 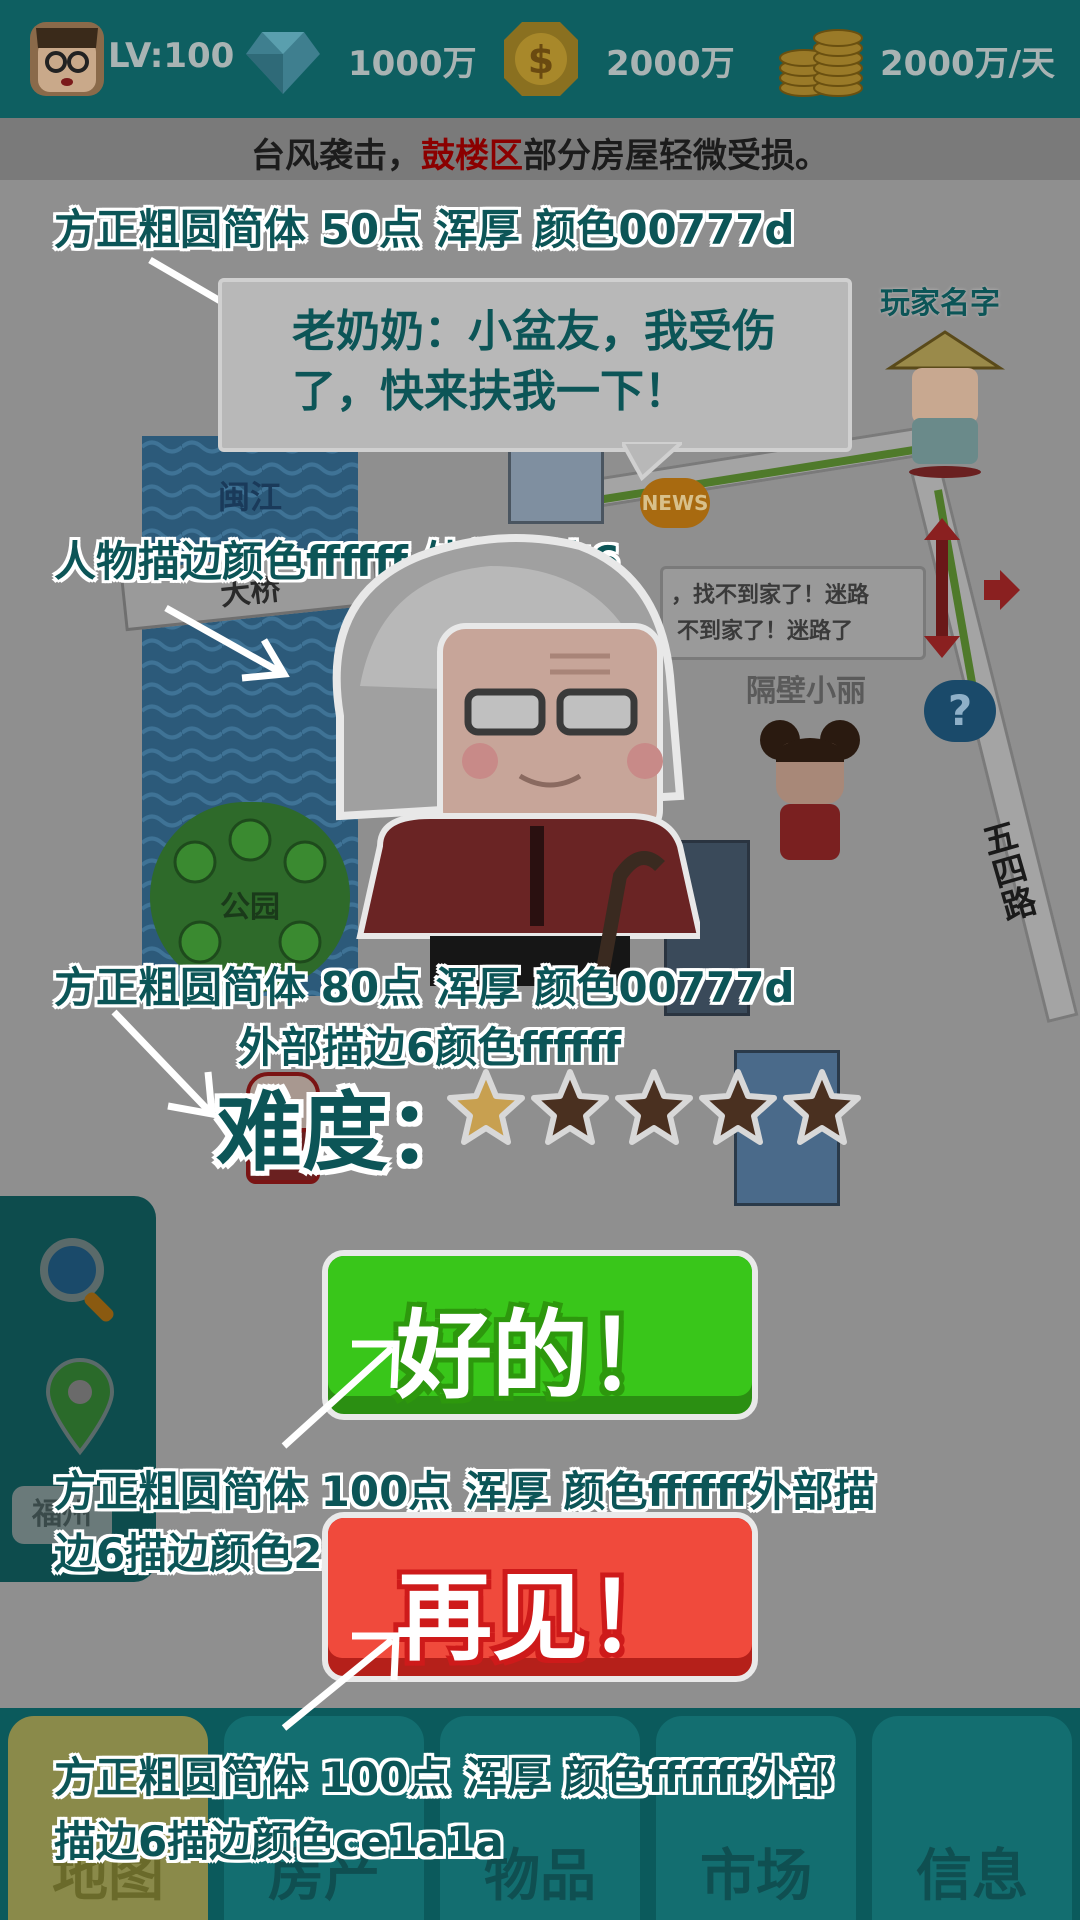 What do you see at coordinates (806, 691) in the screenshot?
I see `neighbor-name-label: 隔壁小丽` at bounding box center [806, 691].